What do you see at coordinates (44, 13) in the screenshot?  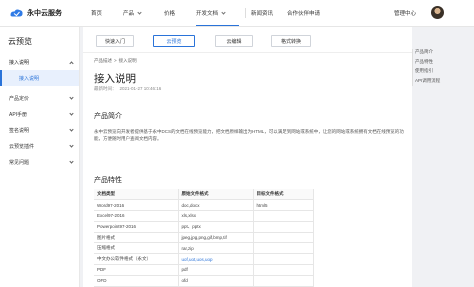 I see `brand-name: 永中云服务` at bounding box center [44, 13].